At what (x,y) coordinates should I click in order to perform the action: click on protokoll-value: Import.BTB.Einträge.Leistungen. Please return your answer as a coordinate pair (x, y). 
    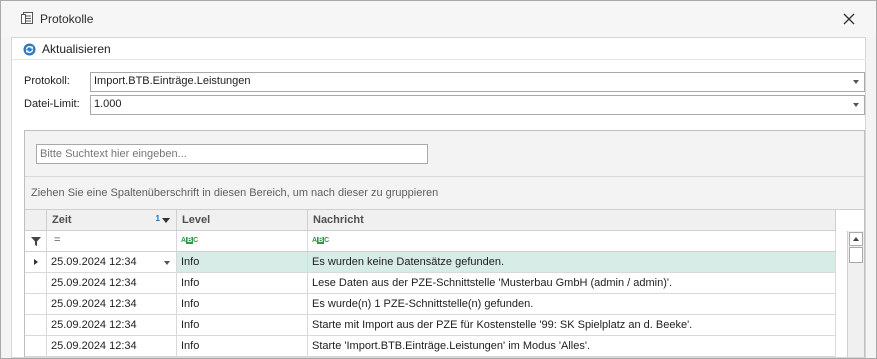
    Looking at the image, I should click on (172, 81).